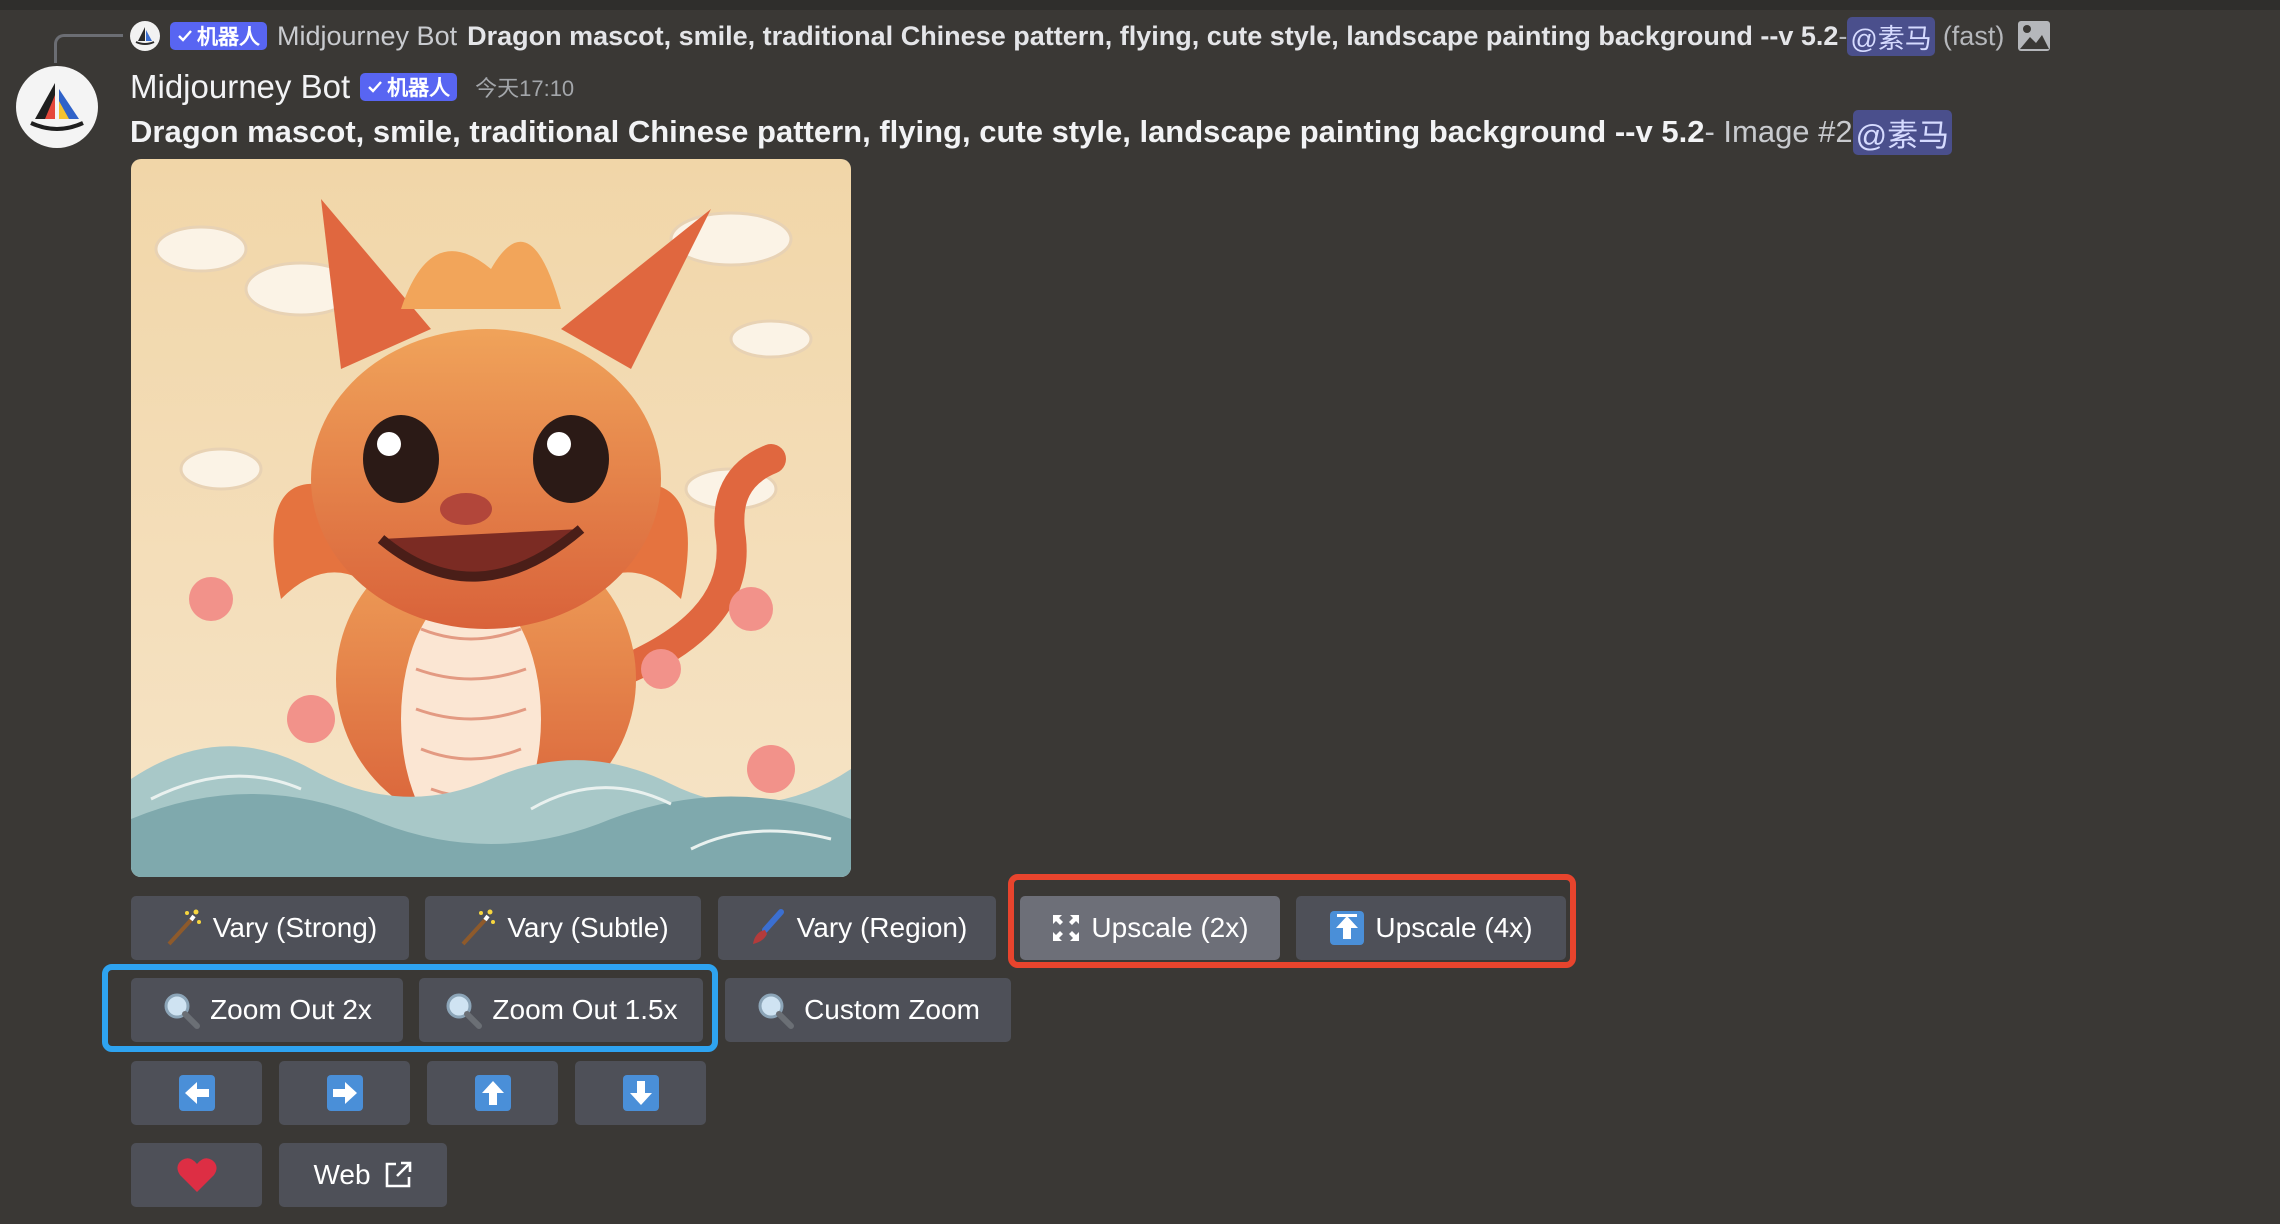 The height and width of the screenshot is (1224, 2280). Describe the element at coordinates (145, 36) in the screenshot. I see `reply-avatar-icon` at that location.